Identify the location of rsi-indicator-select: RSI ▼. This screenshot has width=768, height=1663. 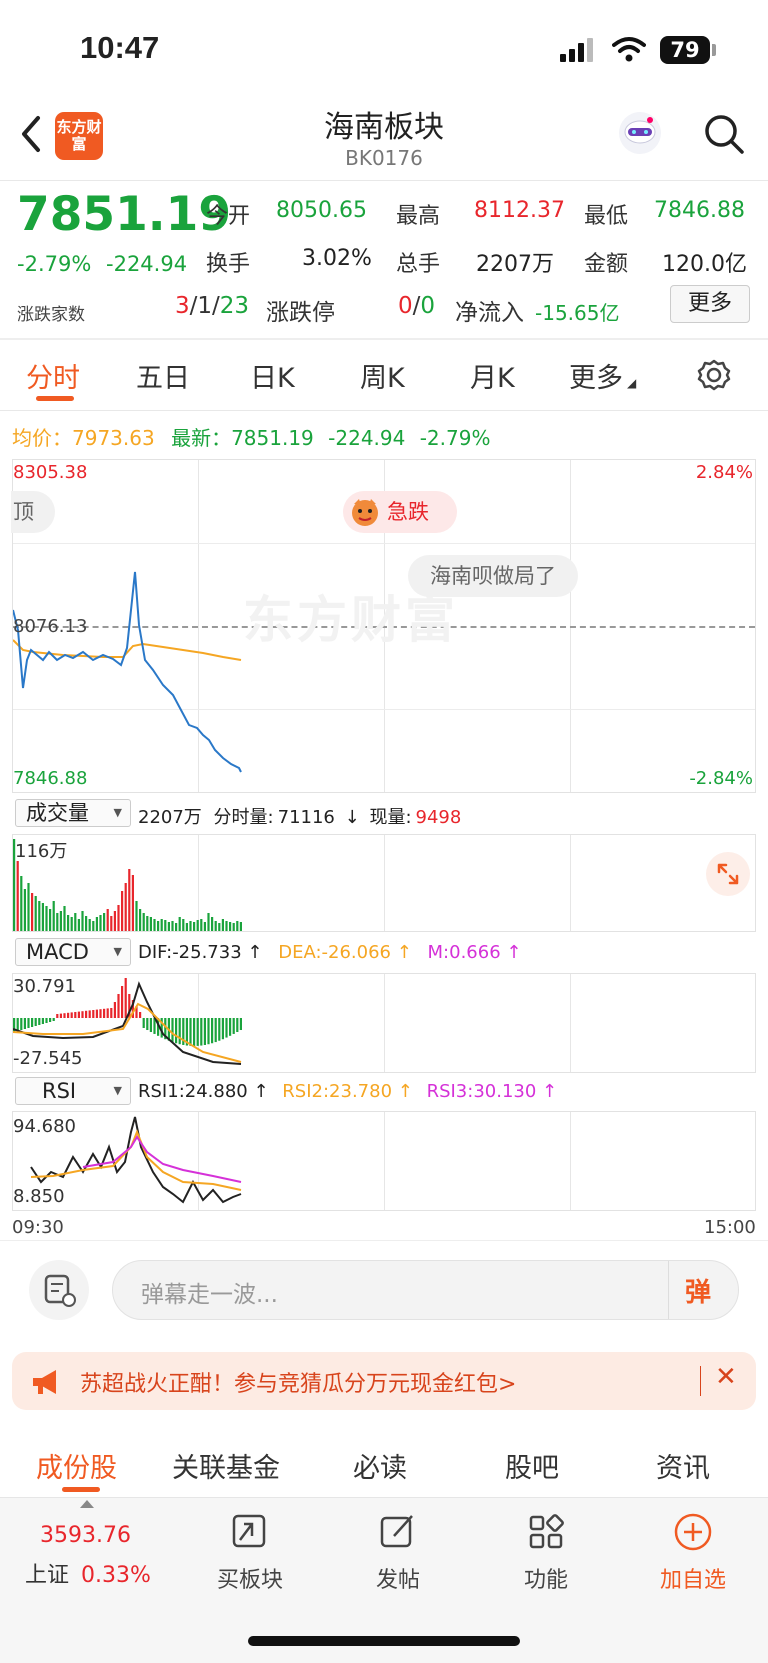
(73, 1091).